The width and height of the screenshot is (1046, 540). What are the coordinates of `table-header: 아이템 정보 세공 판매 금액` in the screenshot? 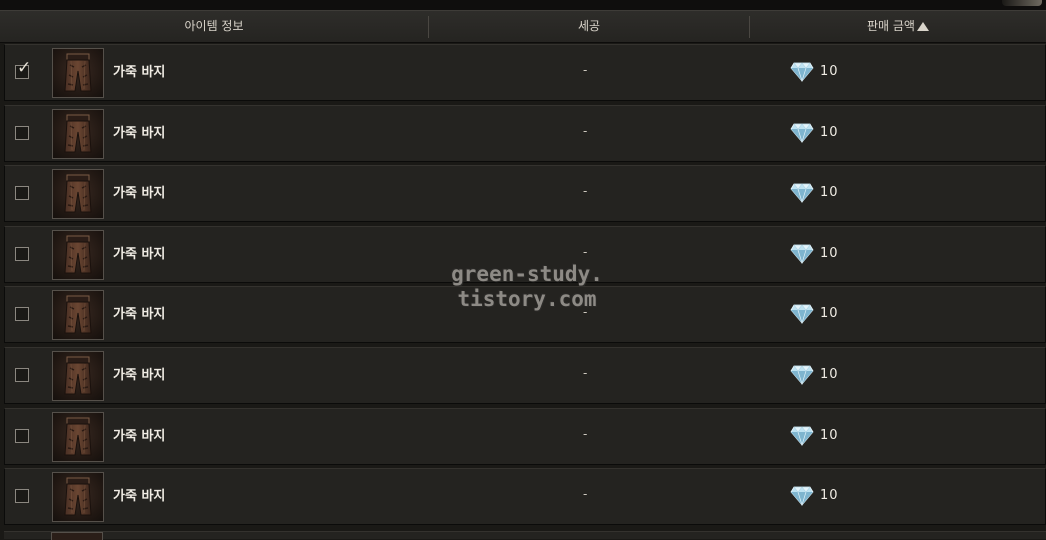 It's located at (523, 26).